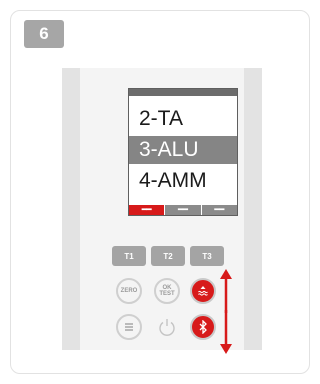 The width and height of the screenshot is (320, 384). I want to click on power-button, so click(167, 327).